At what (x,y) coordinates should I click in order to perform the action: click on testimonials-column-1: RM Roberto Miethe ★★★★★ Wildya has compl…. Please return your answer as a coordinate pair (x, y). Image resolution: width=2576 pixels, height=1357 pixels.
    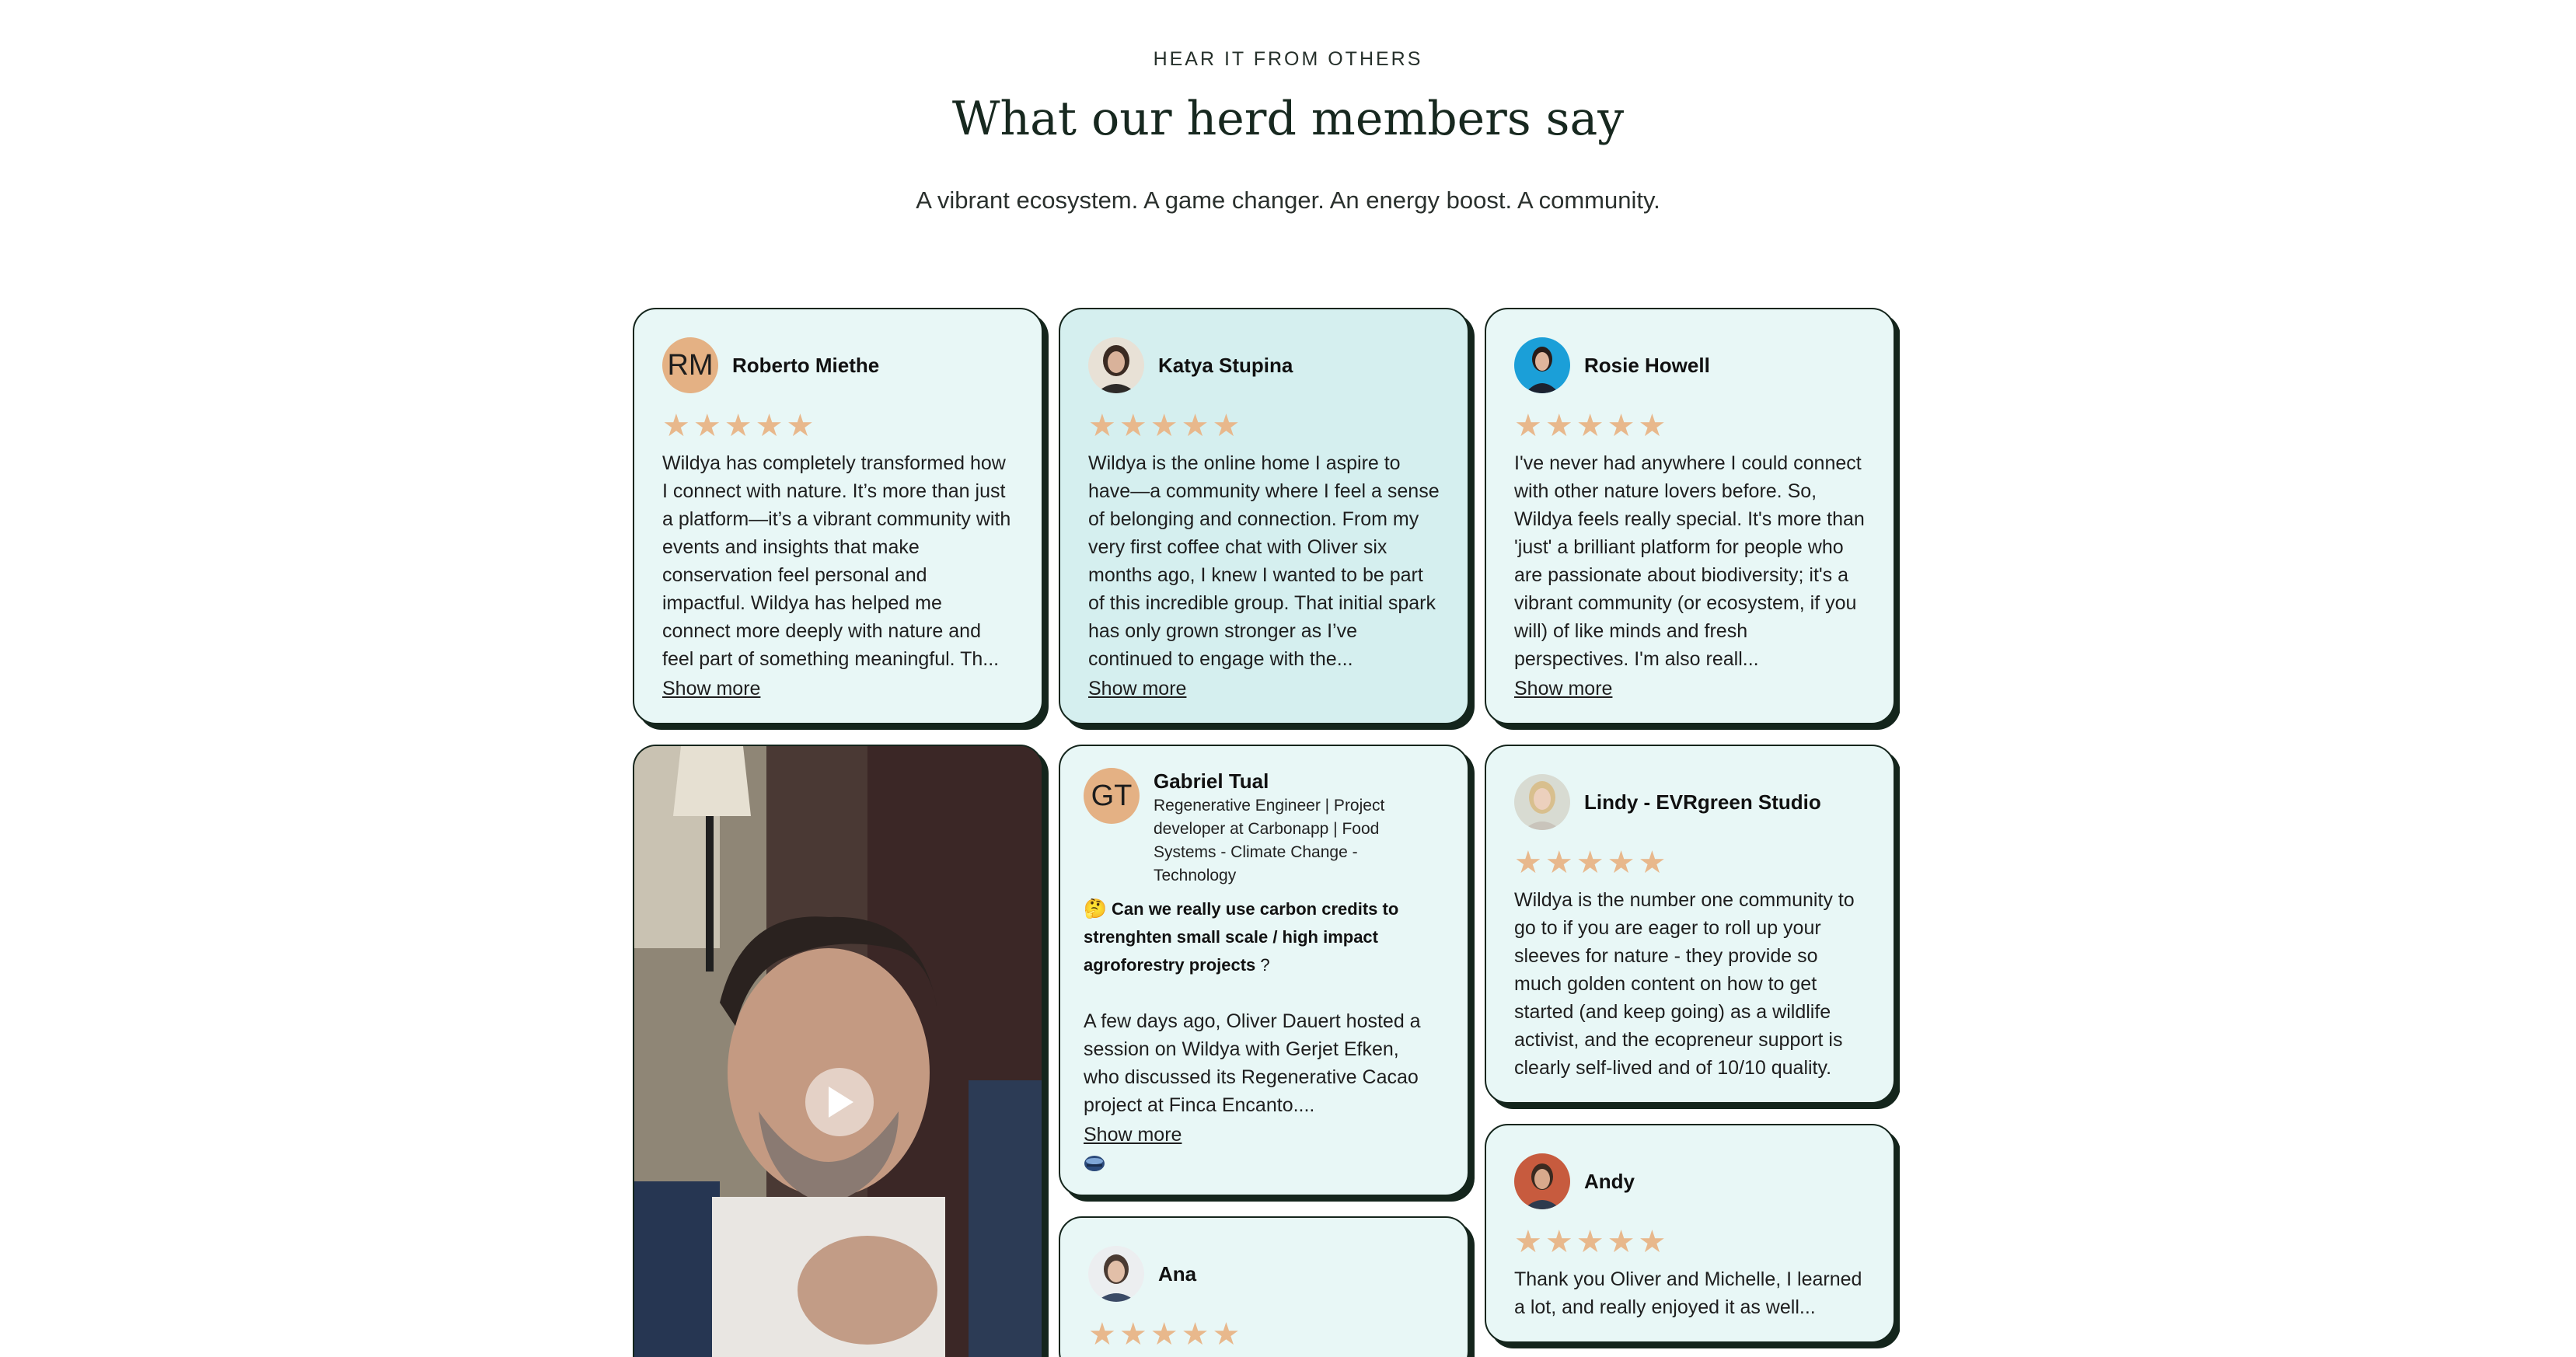
    Looking at the image, I should click on (838, 832).